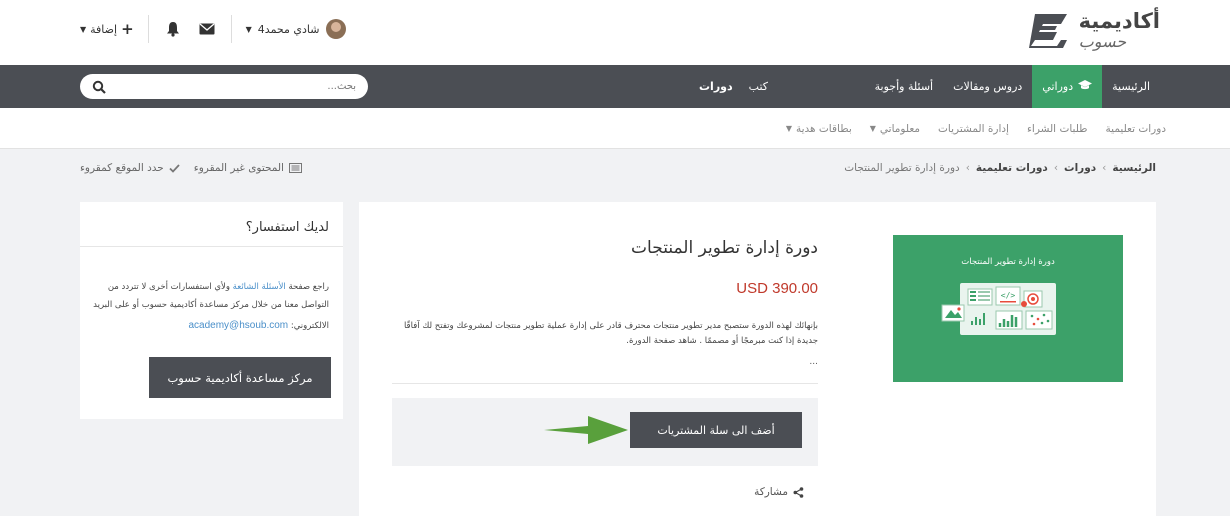  What do you see at coordinates (335, 29) in the screenshot?
I see `avatar` at bounding box center [335, 29].